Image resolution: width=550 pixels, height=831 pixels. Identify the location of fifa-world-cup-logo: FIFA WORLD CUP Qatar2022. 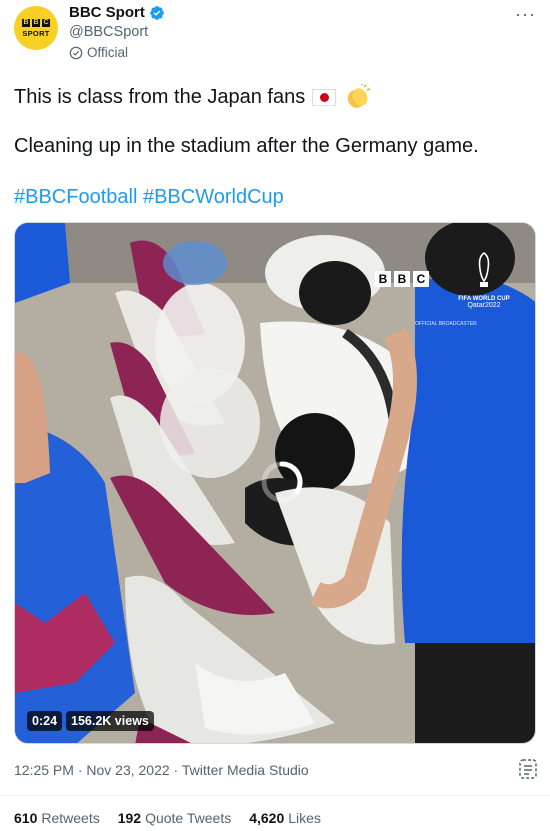
(484, 280).